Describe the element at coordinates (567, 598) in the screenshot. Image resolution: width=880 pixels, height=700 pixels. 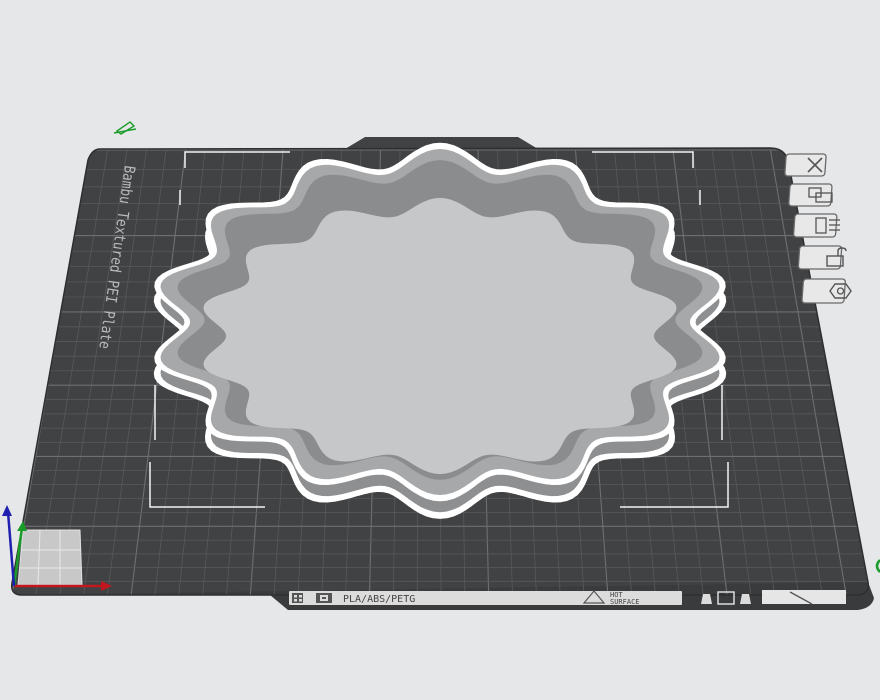
I see `plate-label-strip: PLA/ABS/PETG HOT SURFACE` at that location.